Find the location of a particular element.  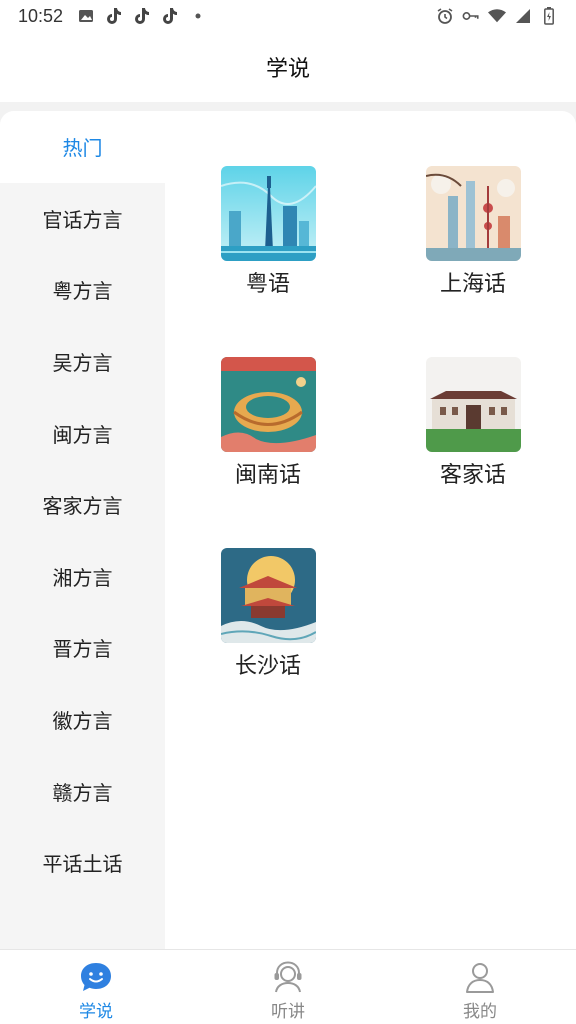

sidebar-item-label: 平话土话 is located at coordinates (82, 864).